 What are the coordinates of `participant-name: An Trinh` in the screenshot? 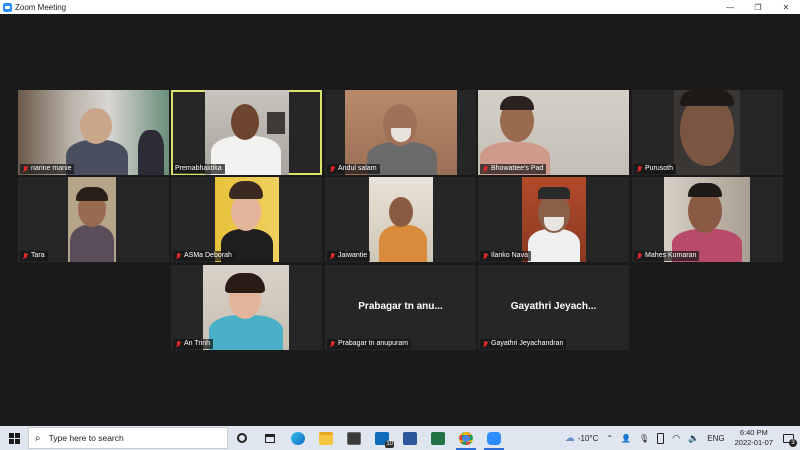 It's located at (197, 343).